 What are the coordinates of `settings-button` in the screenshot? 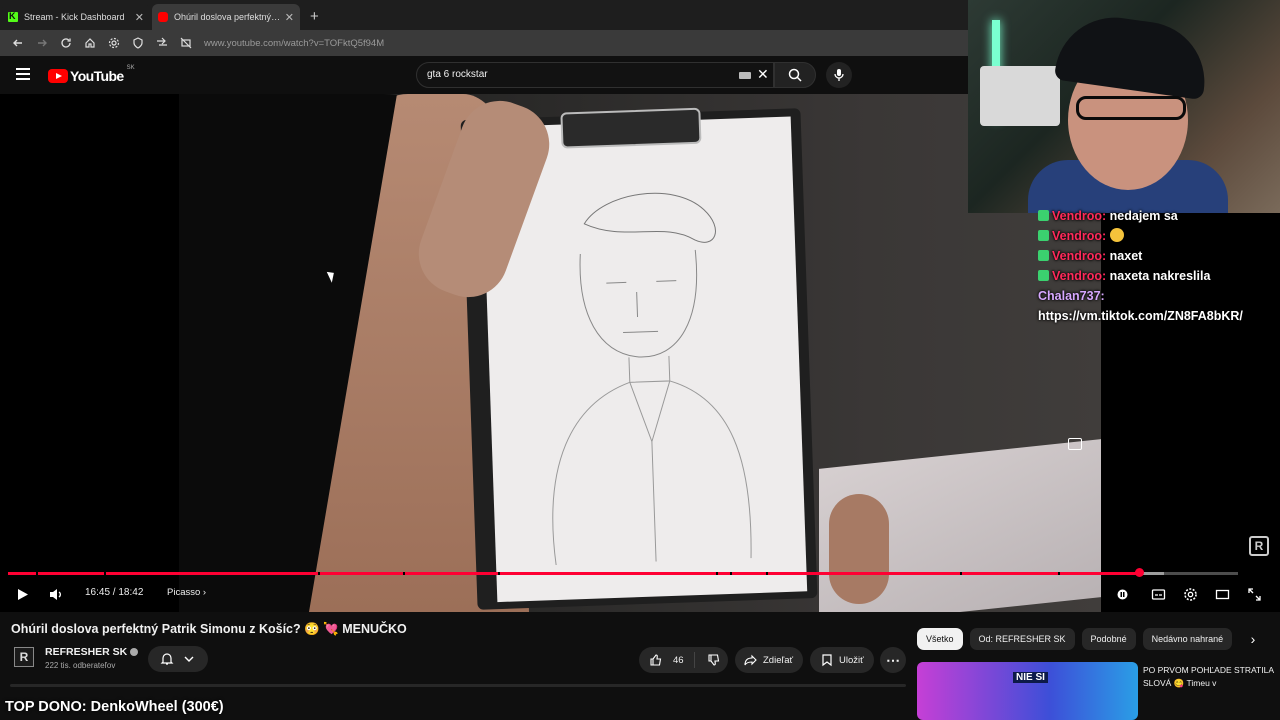 It's located at (1190, 594).